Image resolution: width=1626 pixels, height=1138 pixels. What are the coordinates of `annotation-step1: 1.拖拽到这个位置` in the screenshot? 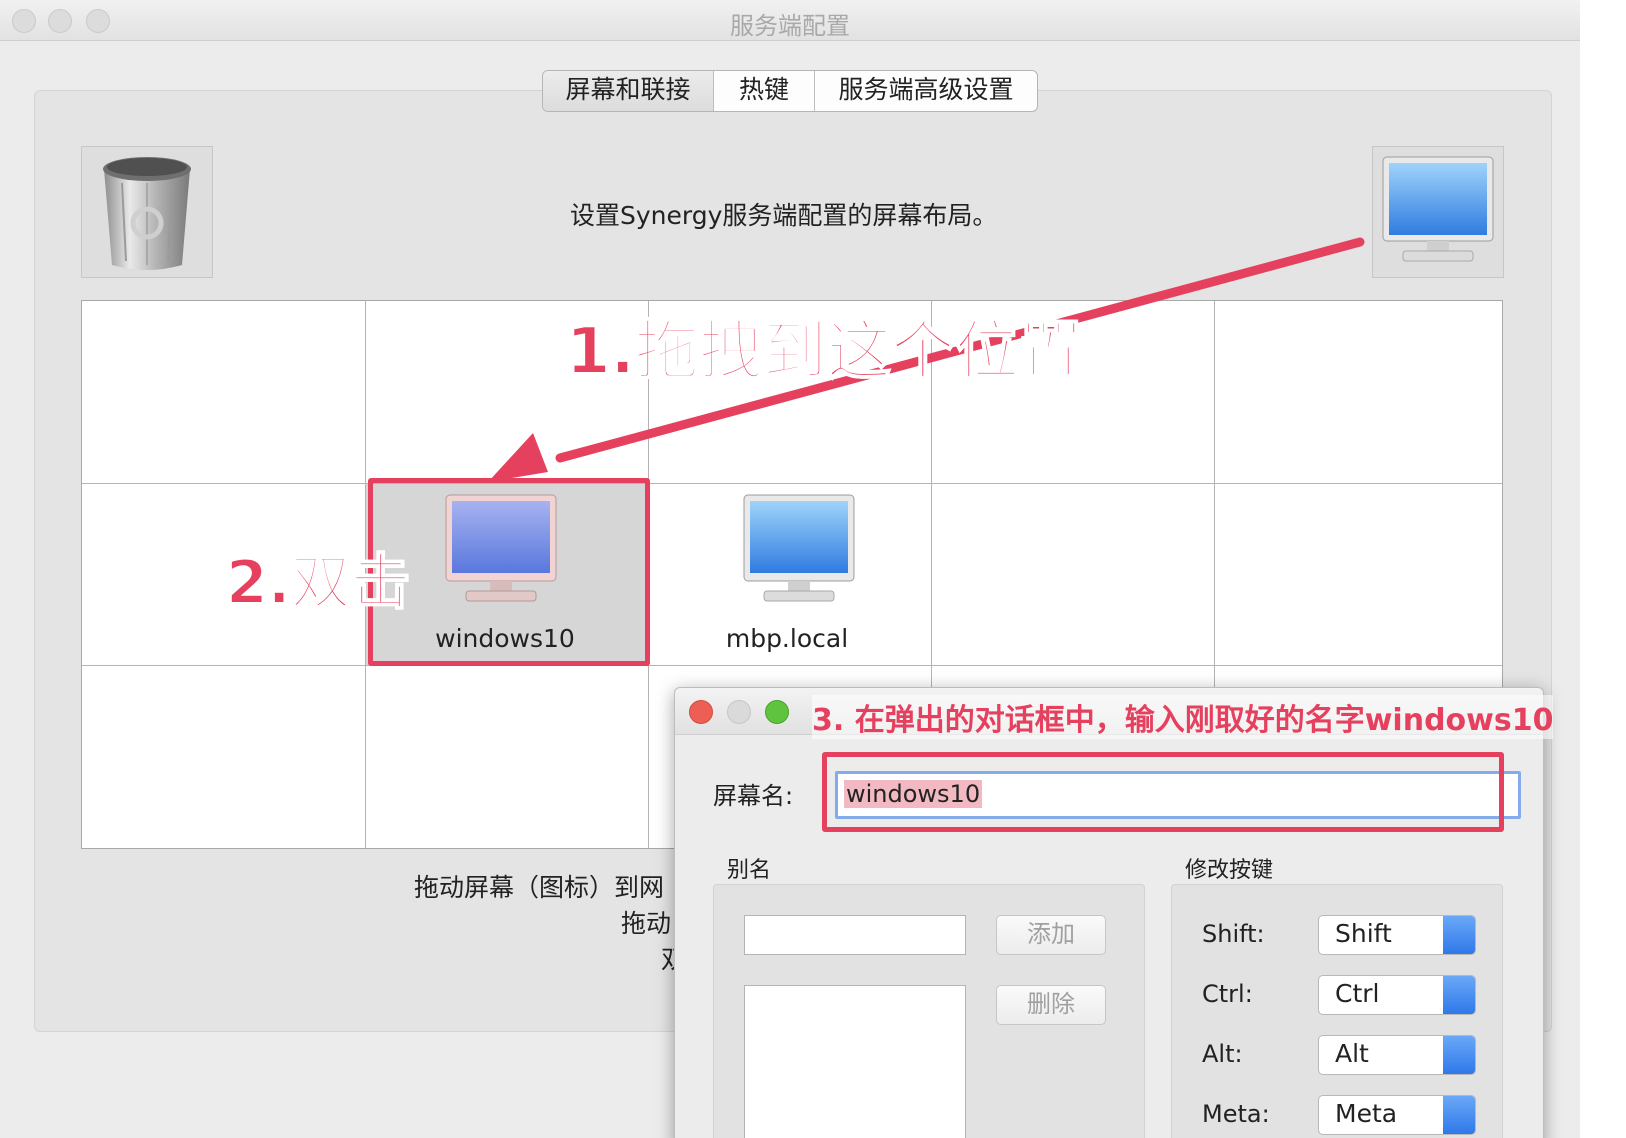 It's located at (824, 352).